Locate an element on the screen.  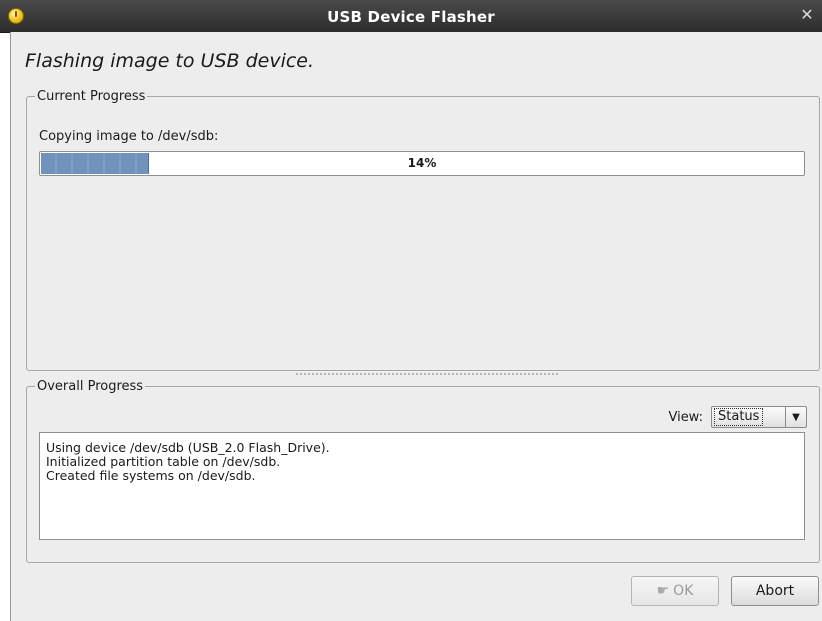
progress-percent: 14% is located at coordinates (422, 163).